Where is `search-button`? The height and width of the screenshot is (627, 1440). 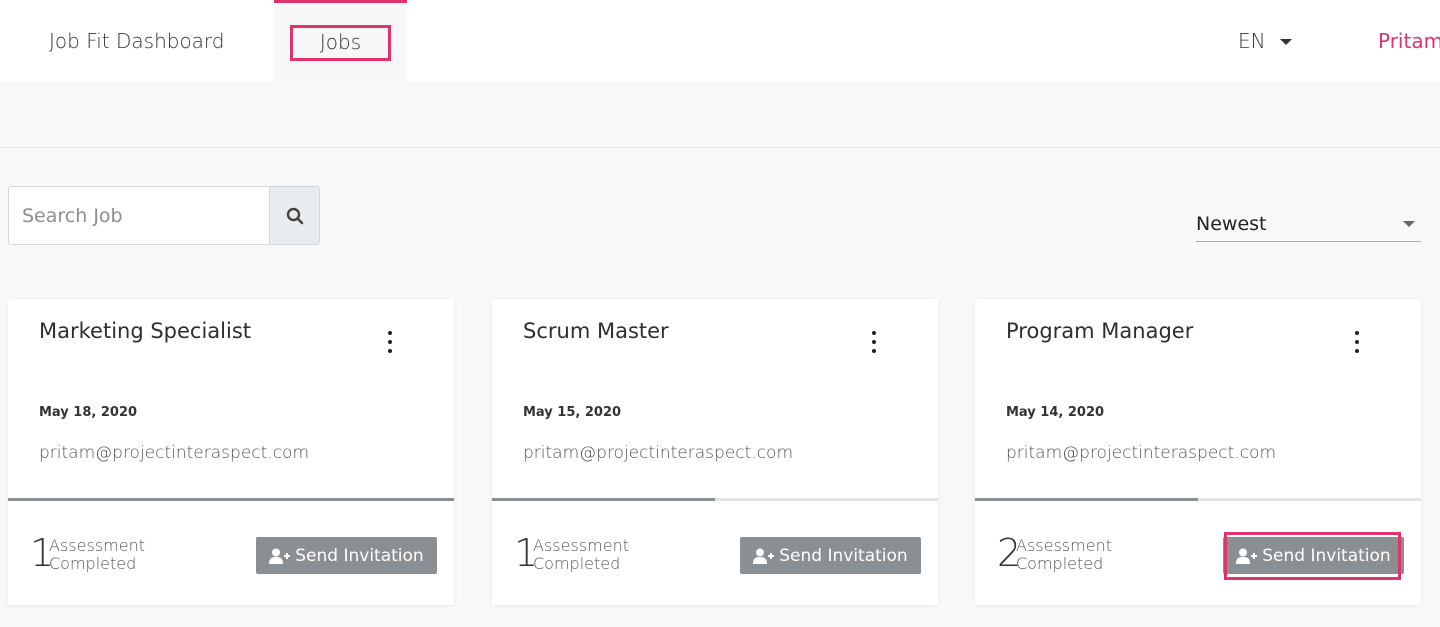
search-button is located at coordinates (294, 215).